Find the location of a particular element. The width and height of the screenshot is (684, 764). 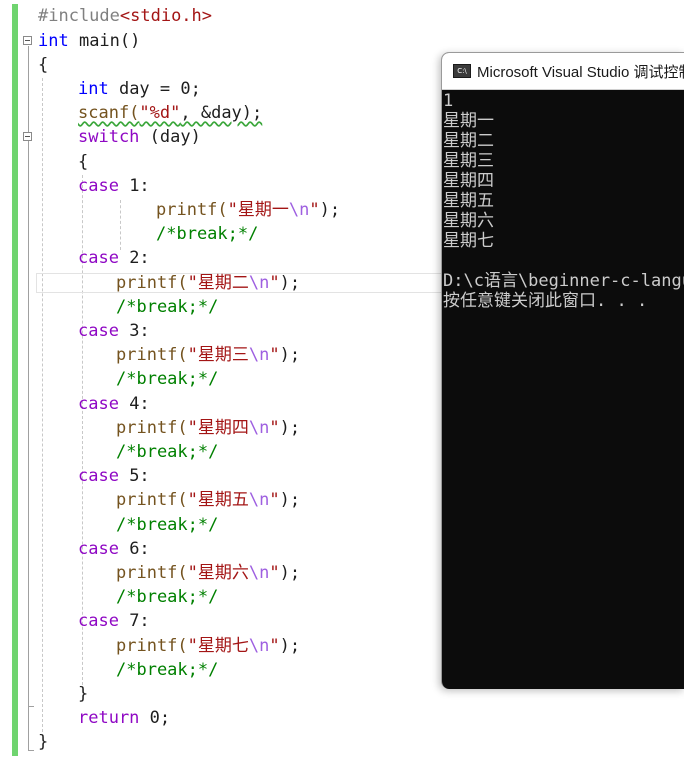

console-line: 星期六 is located at coordinates (468, 221).